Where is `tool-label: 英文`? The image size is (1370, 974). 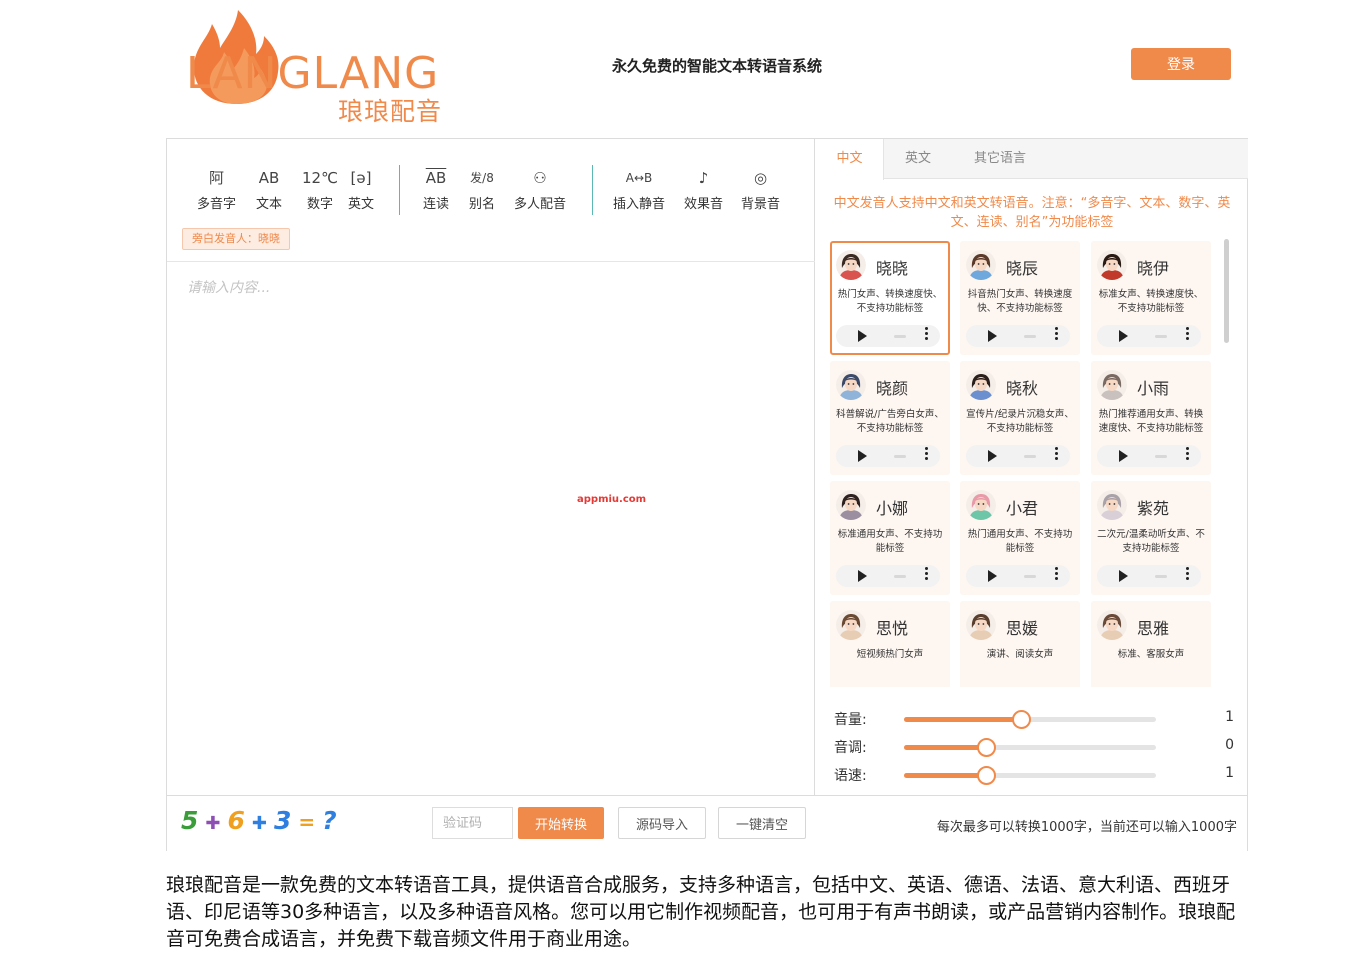 tool-label: 英文 is located at coordinates (361, 204).